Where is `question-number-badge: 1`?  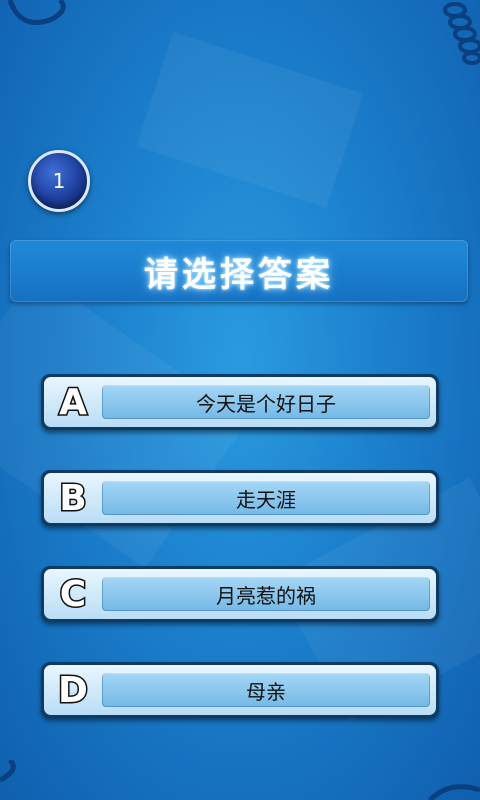 question-number-badge: 1 is located at coordinates (59, 181).